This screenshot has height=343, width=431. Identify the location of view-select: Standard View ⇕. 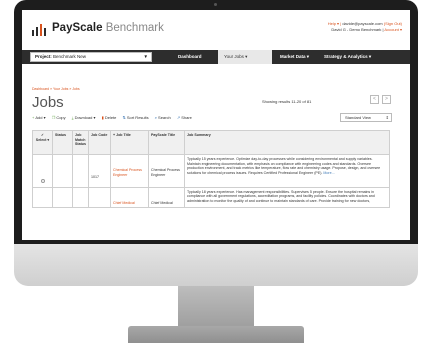
(366, 117).